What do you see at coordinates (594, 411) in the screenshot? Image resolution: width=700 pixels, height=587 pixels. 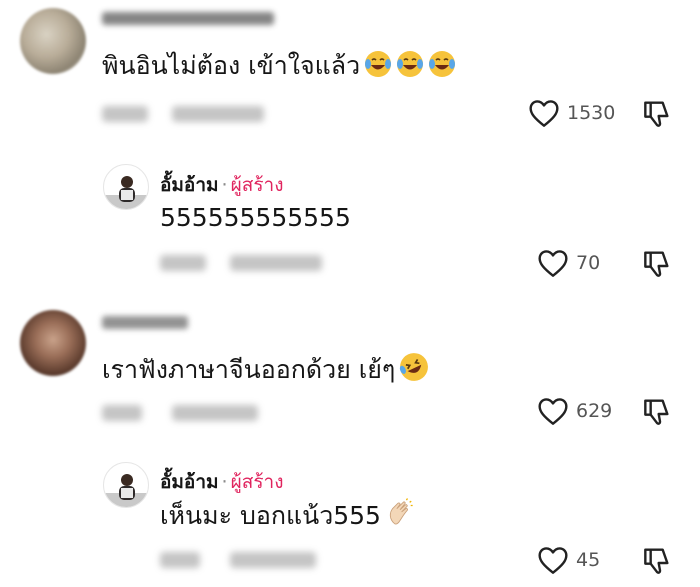 I see `like-count: 629` at bounding box center [594, 411].